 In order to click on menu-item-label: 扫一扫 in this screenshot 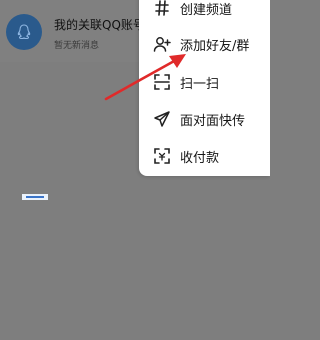, I will do `click(200, 84)`.